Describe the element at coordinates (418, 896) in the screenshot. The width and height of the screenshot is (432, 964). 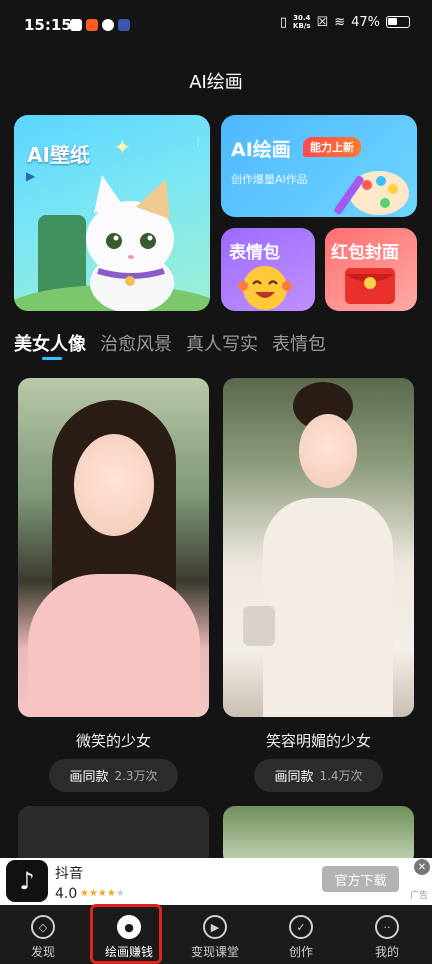
I see `ad-tag: 广告` at that location.